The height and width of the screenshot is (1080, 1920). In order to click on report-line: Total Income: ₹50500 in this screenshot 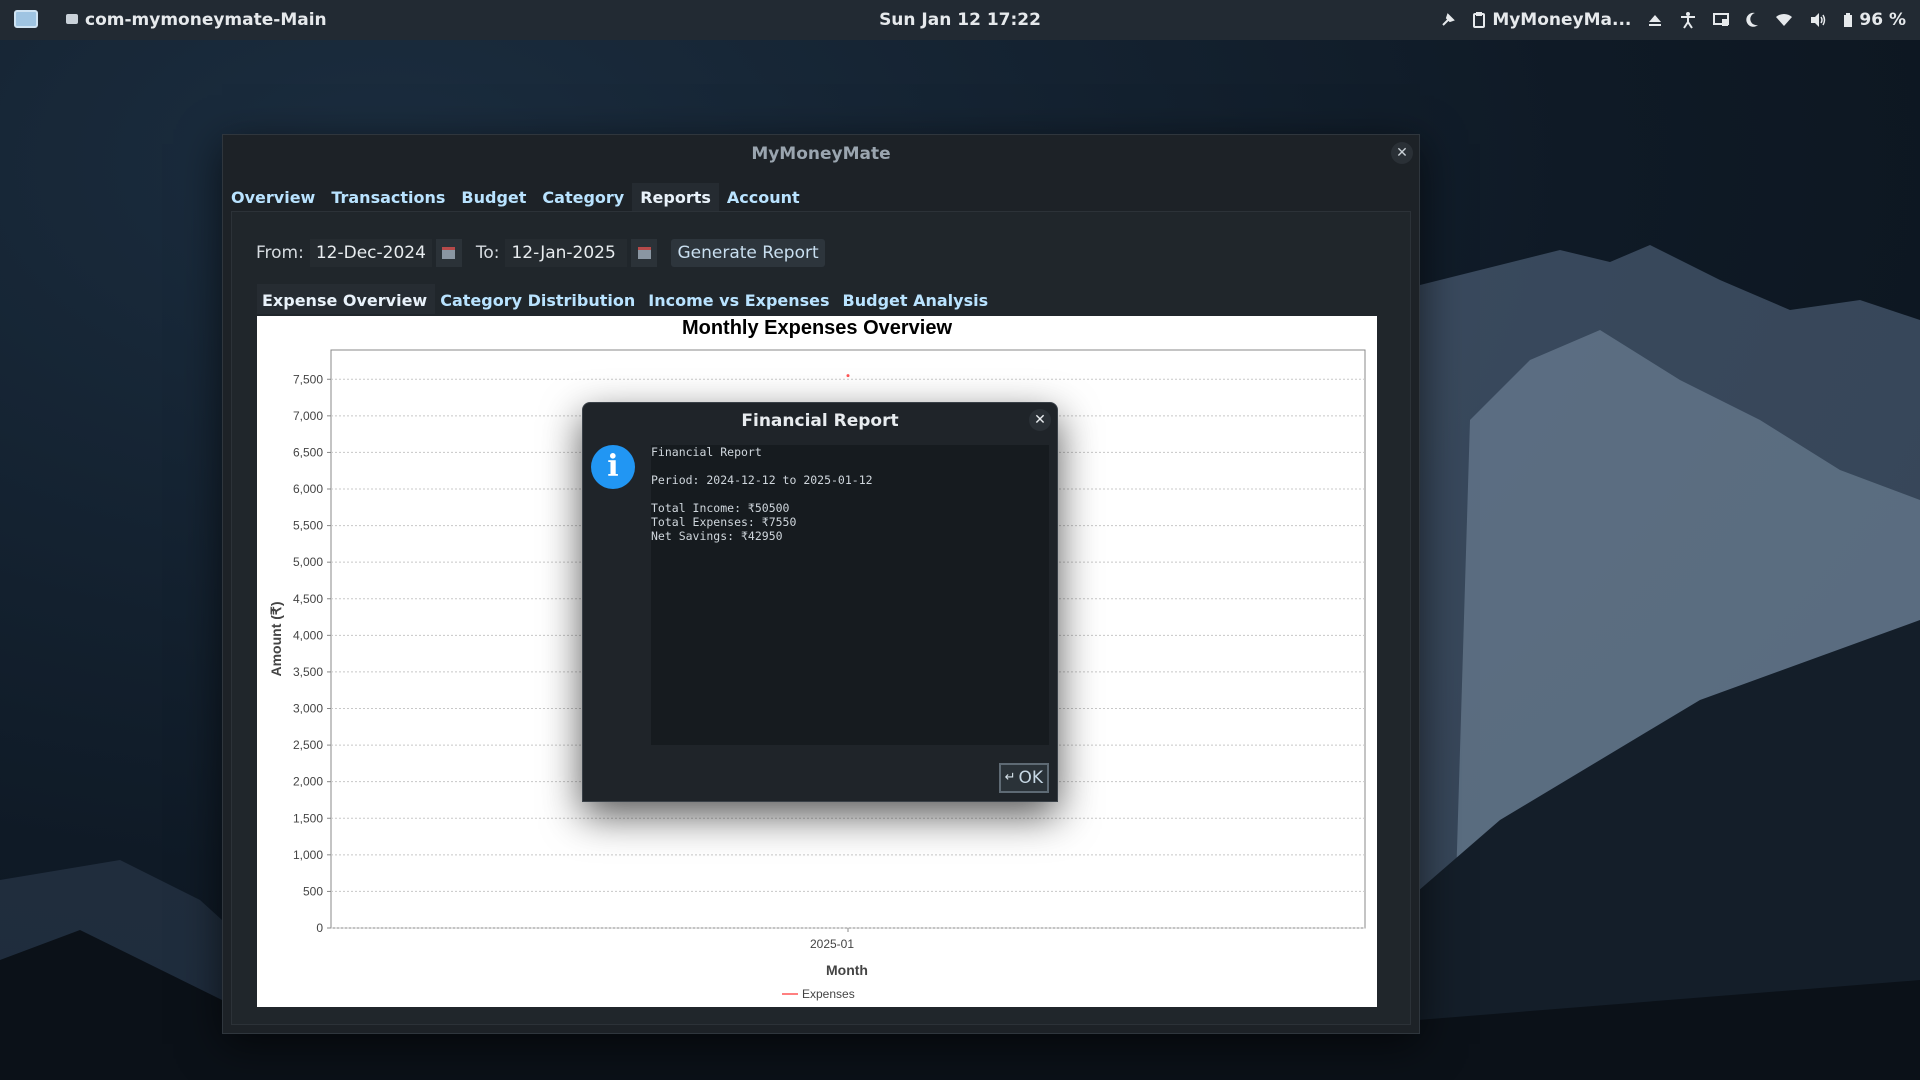, I will do `click(720, 508)`.